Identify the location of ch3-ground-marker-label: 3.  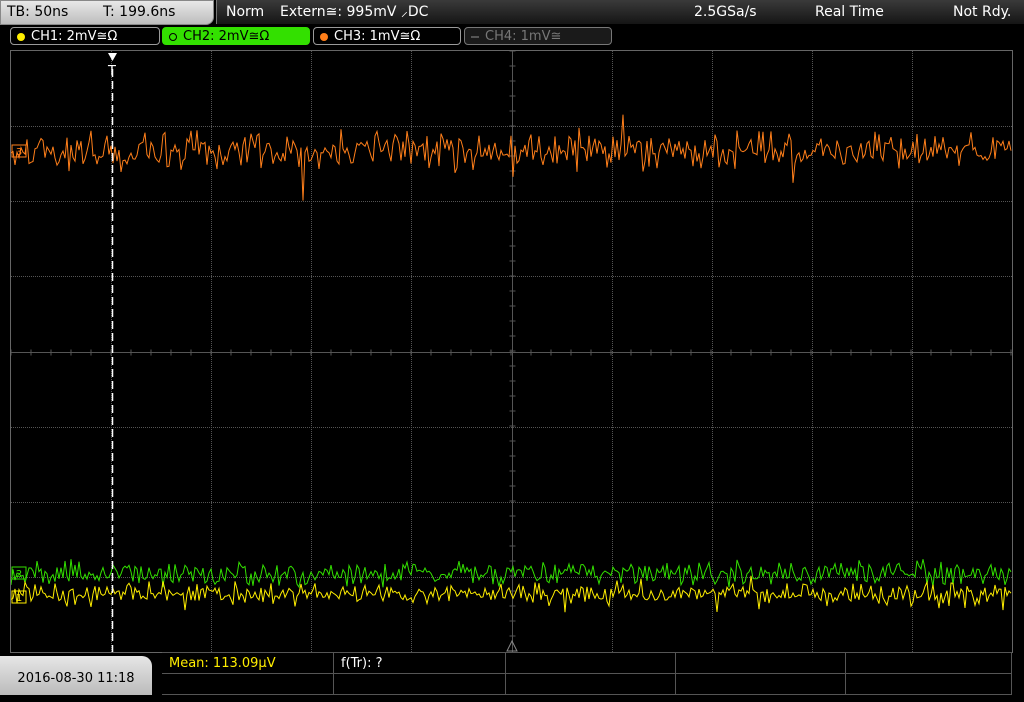
(19, 152).